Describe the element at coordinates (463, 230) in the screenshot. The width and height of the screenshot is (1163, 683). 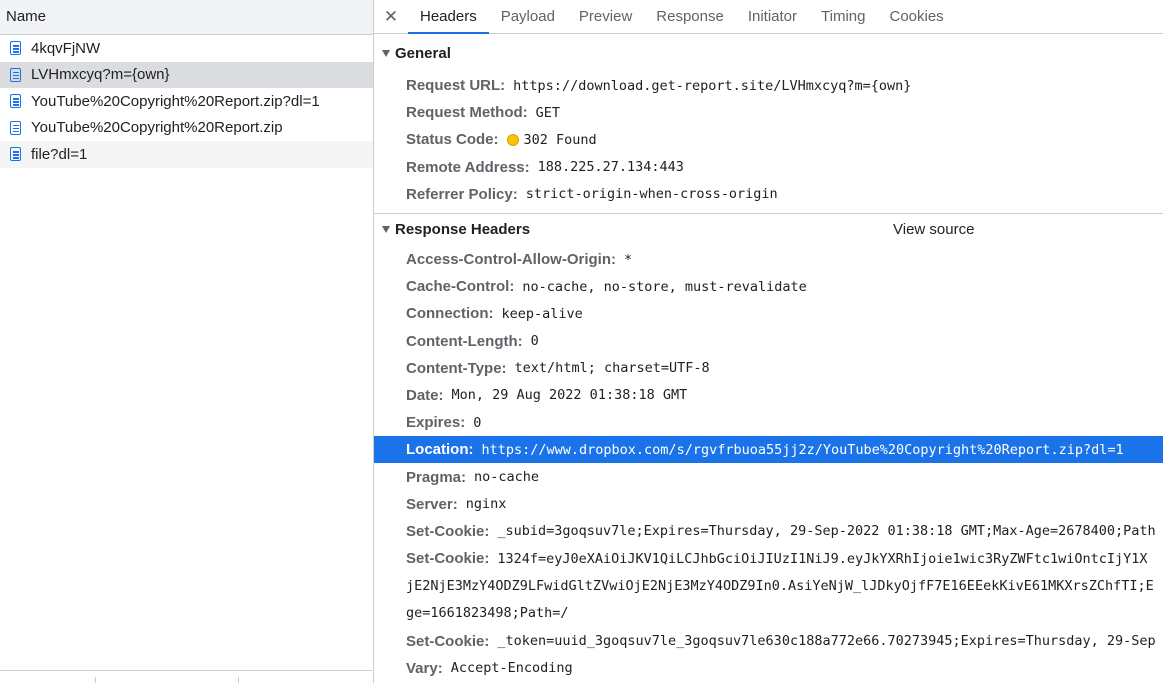
I see `section-title: Response Headers` at that location.